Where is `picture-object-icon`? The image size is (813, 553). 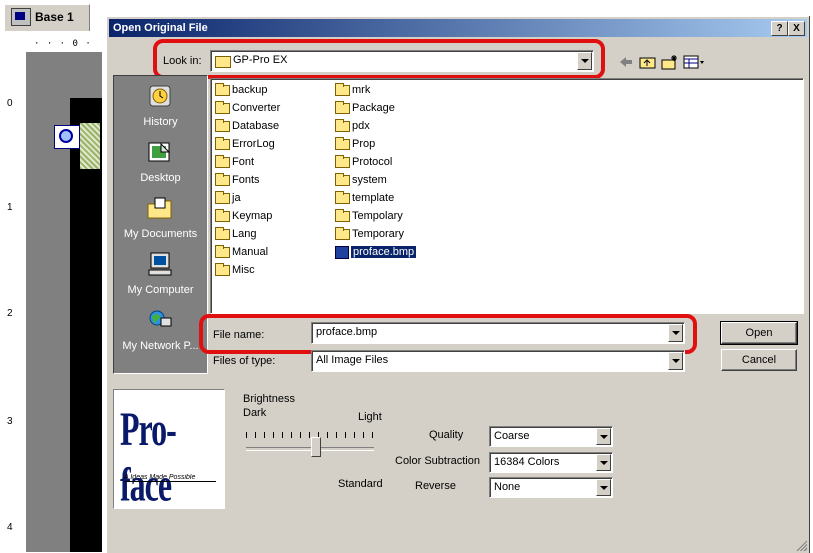 picture-object-icon is located at coordinates (67, 137).